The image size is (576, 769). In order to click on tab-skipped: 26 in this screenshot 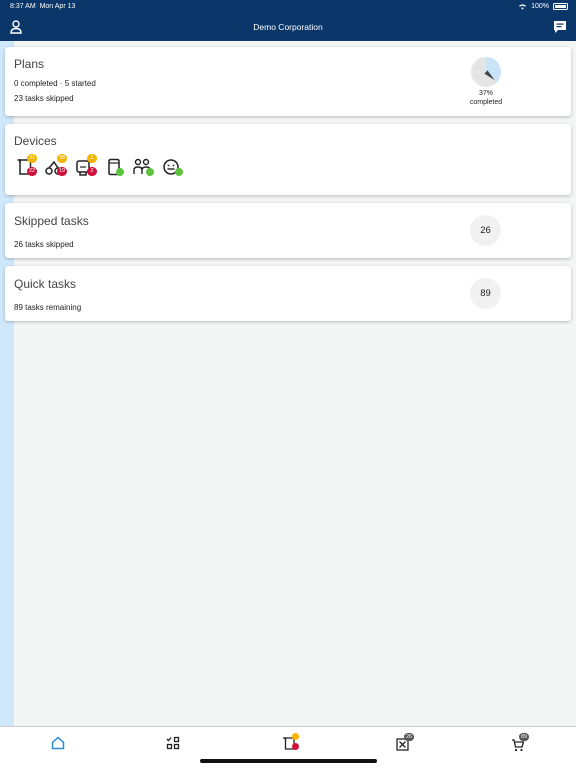, I will do `click(408, 743)`.